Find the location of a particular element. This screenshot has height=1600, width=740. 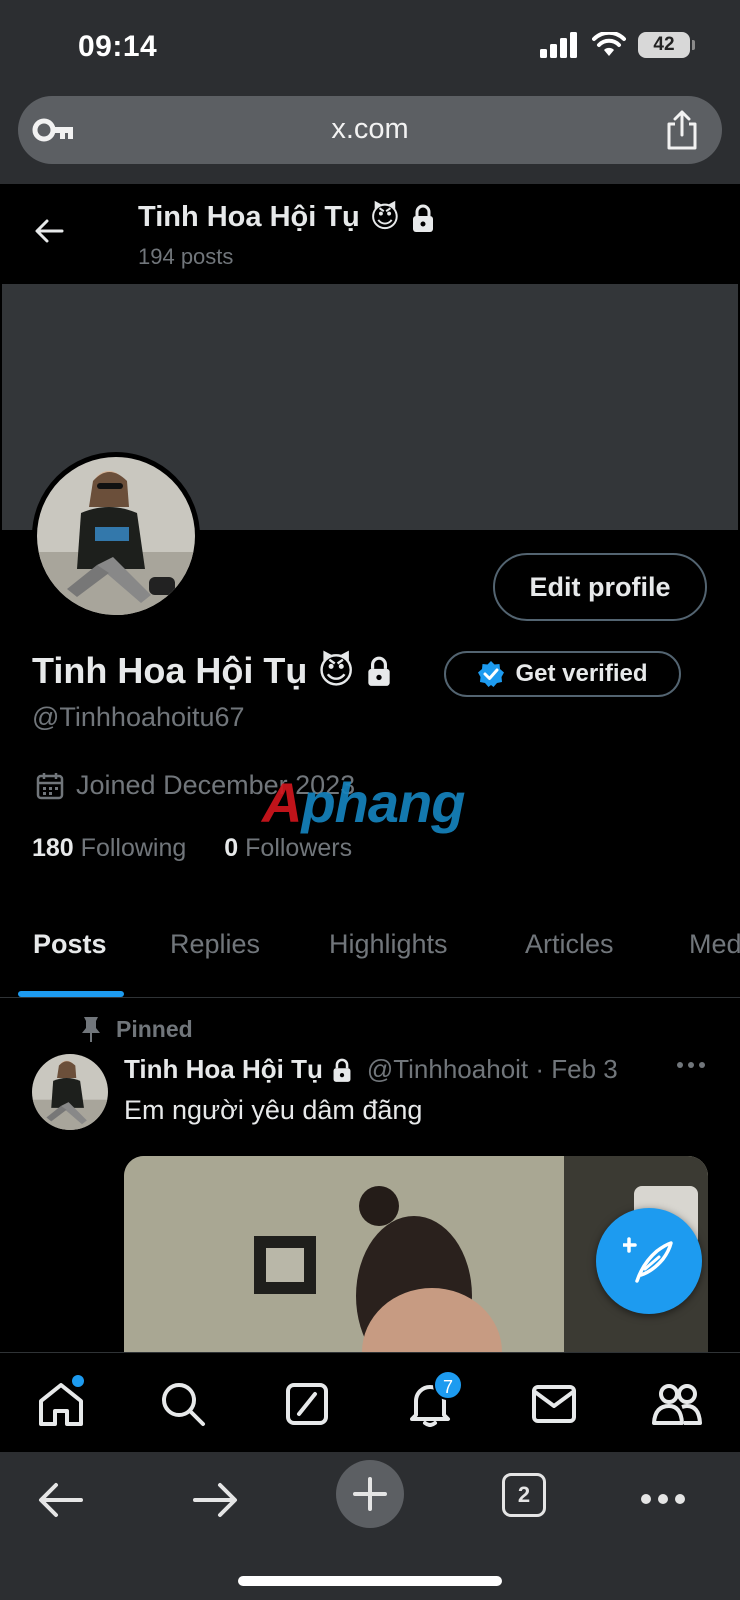

aphang-watermark: Aphang is located at coordinates (363, 802).